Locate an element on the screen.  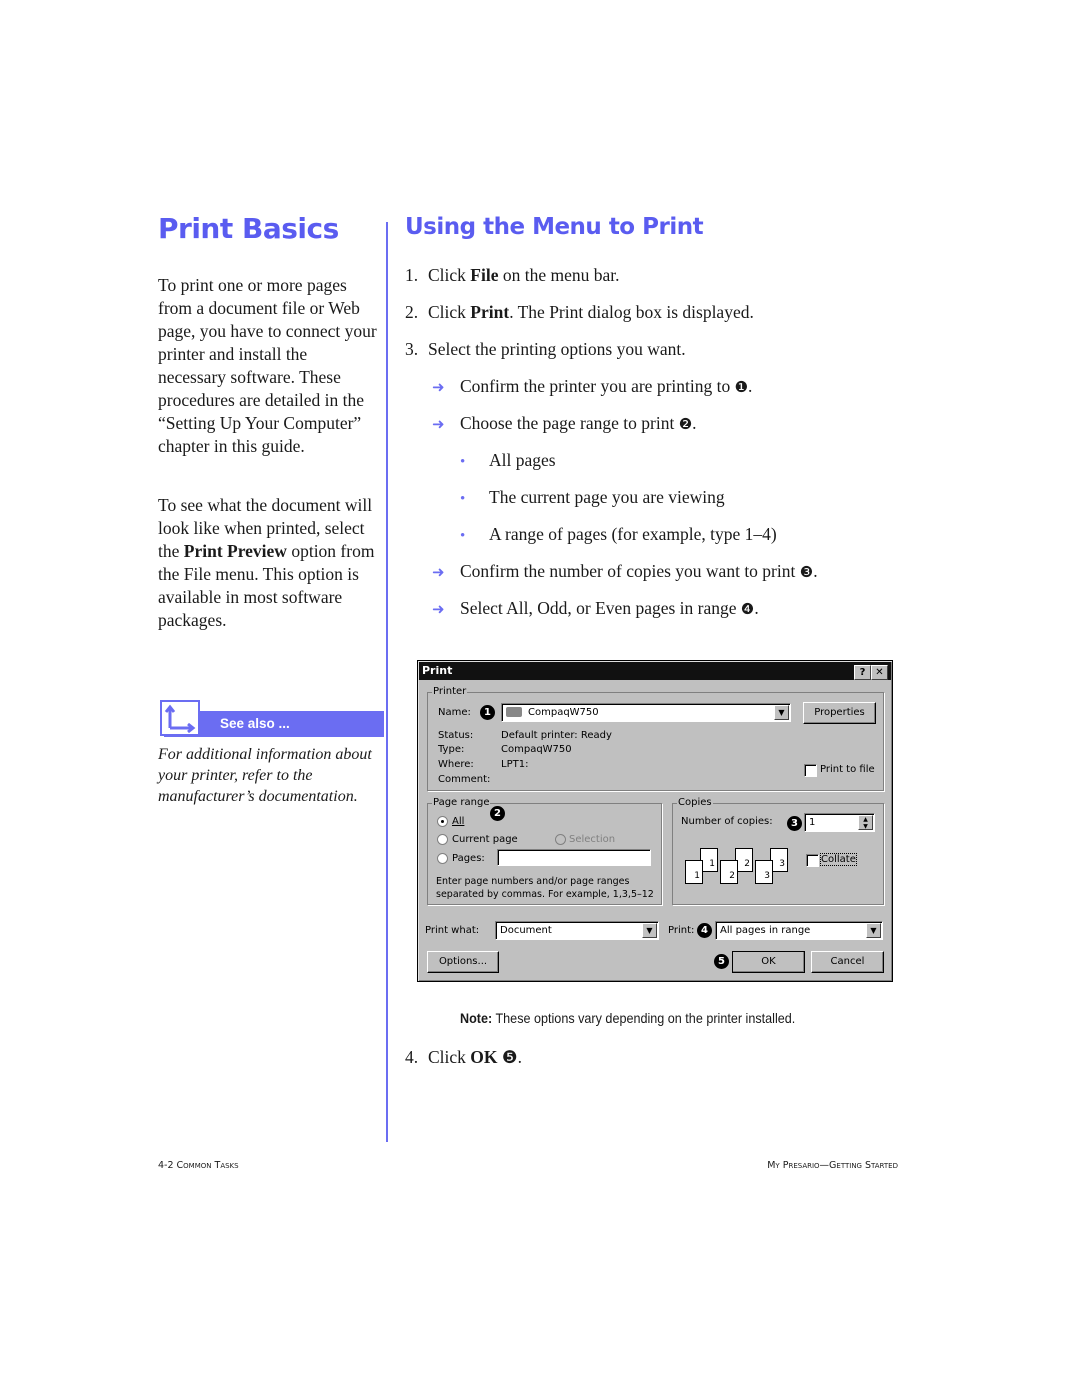
step-3: 3. Select the printing options you want. is located at coordinates (545, 349).